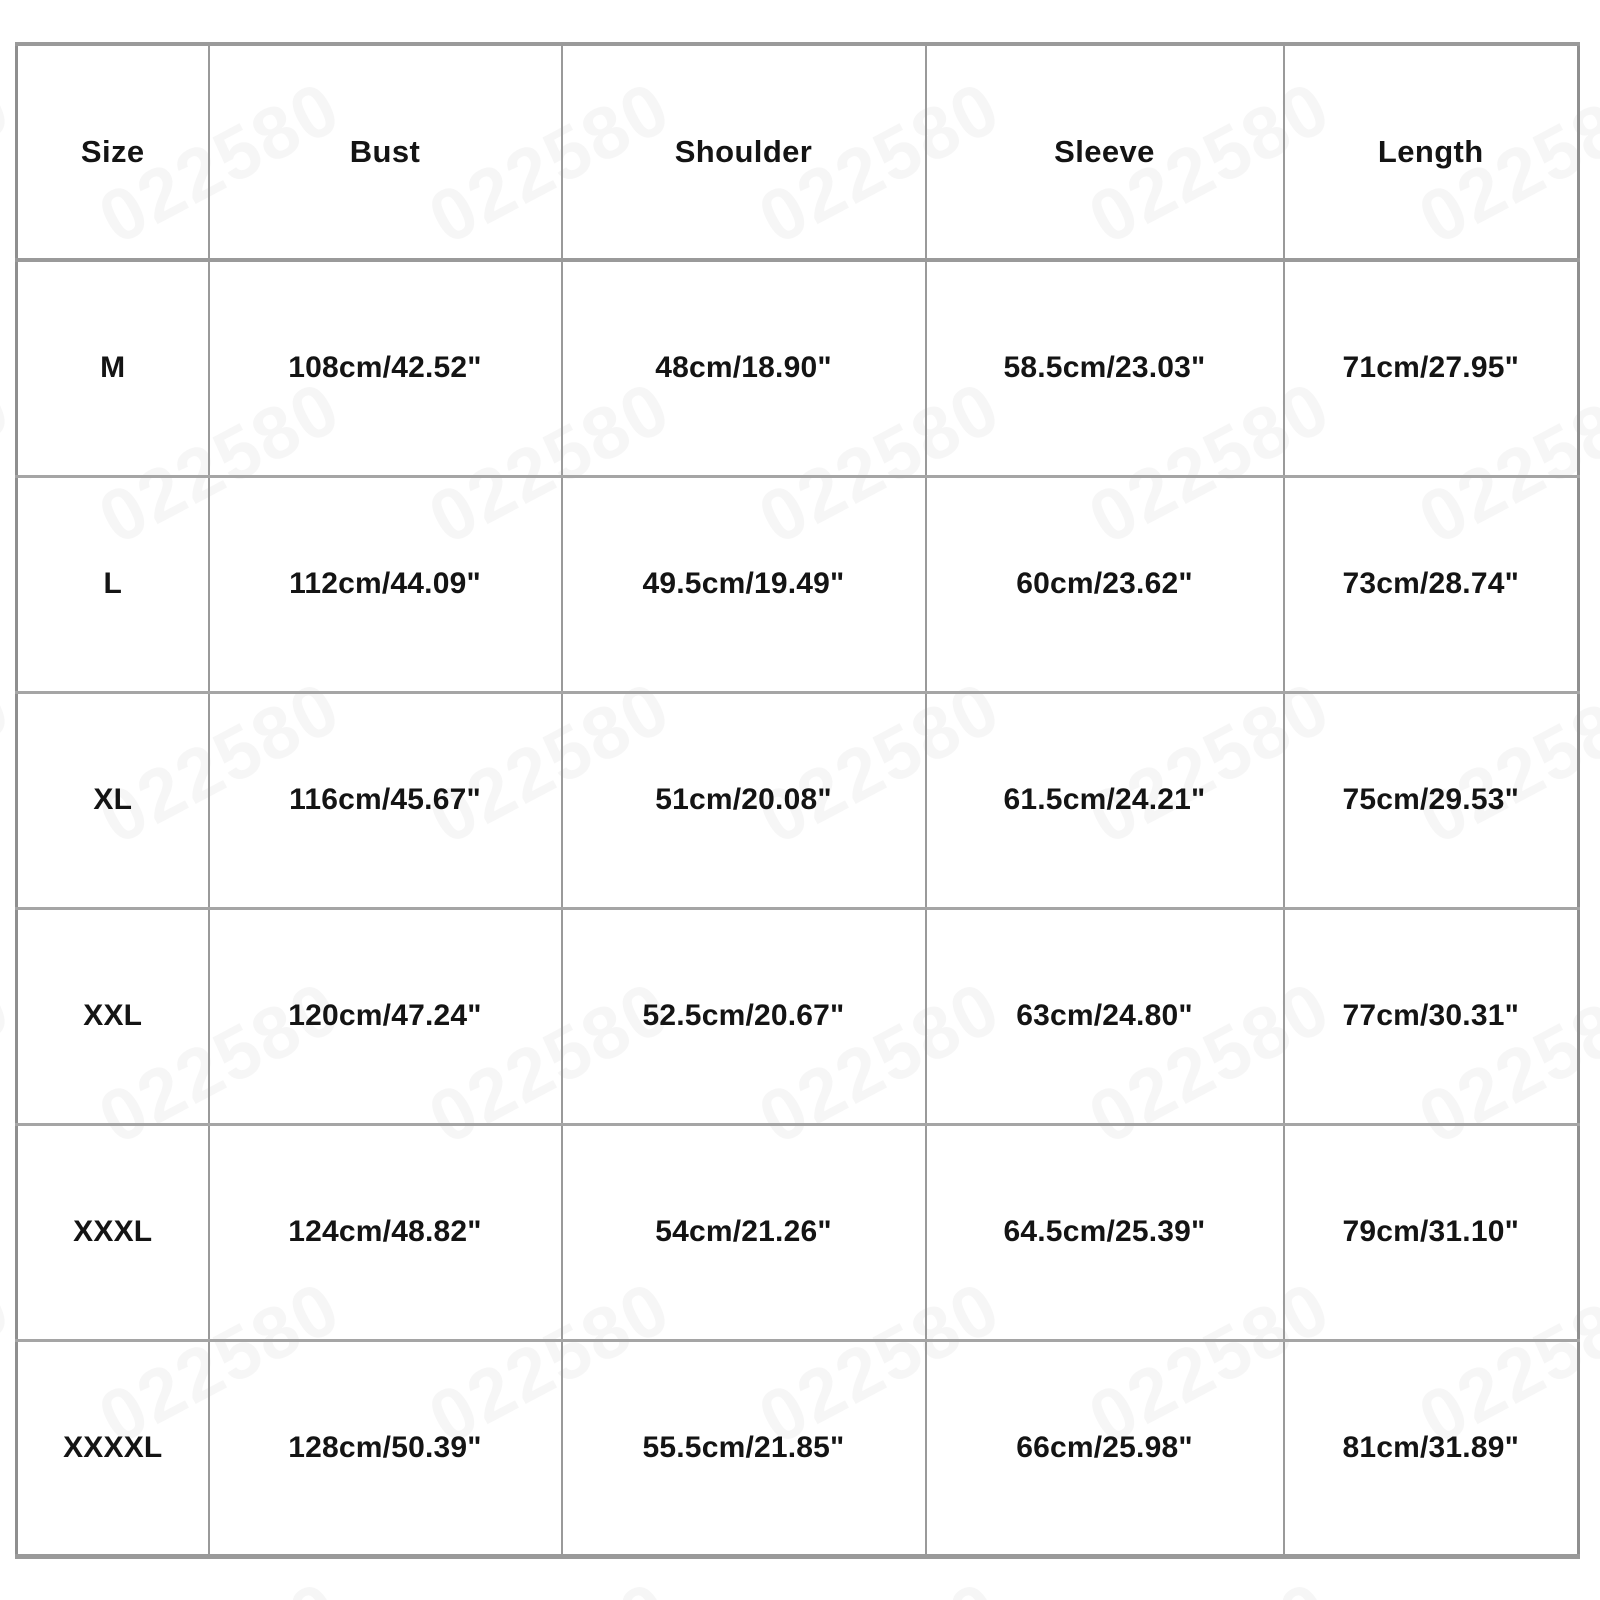 The height and width of the screenshot is (1600, 1600). Describe the element at coordinates (1431, 800) in the screenshot. I see `cell-length: 75cm/29.53"` at that location.